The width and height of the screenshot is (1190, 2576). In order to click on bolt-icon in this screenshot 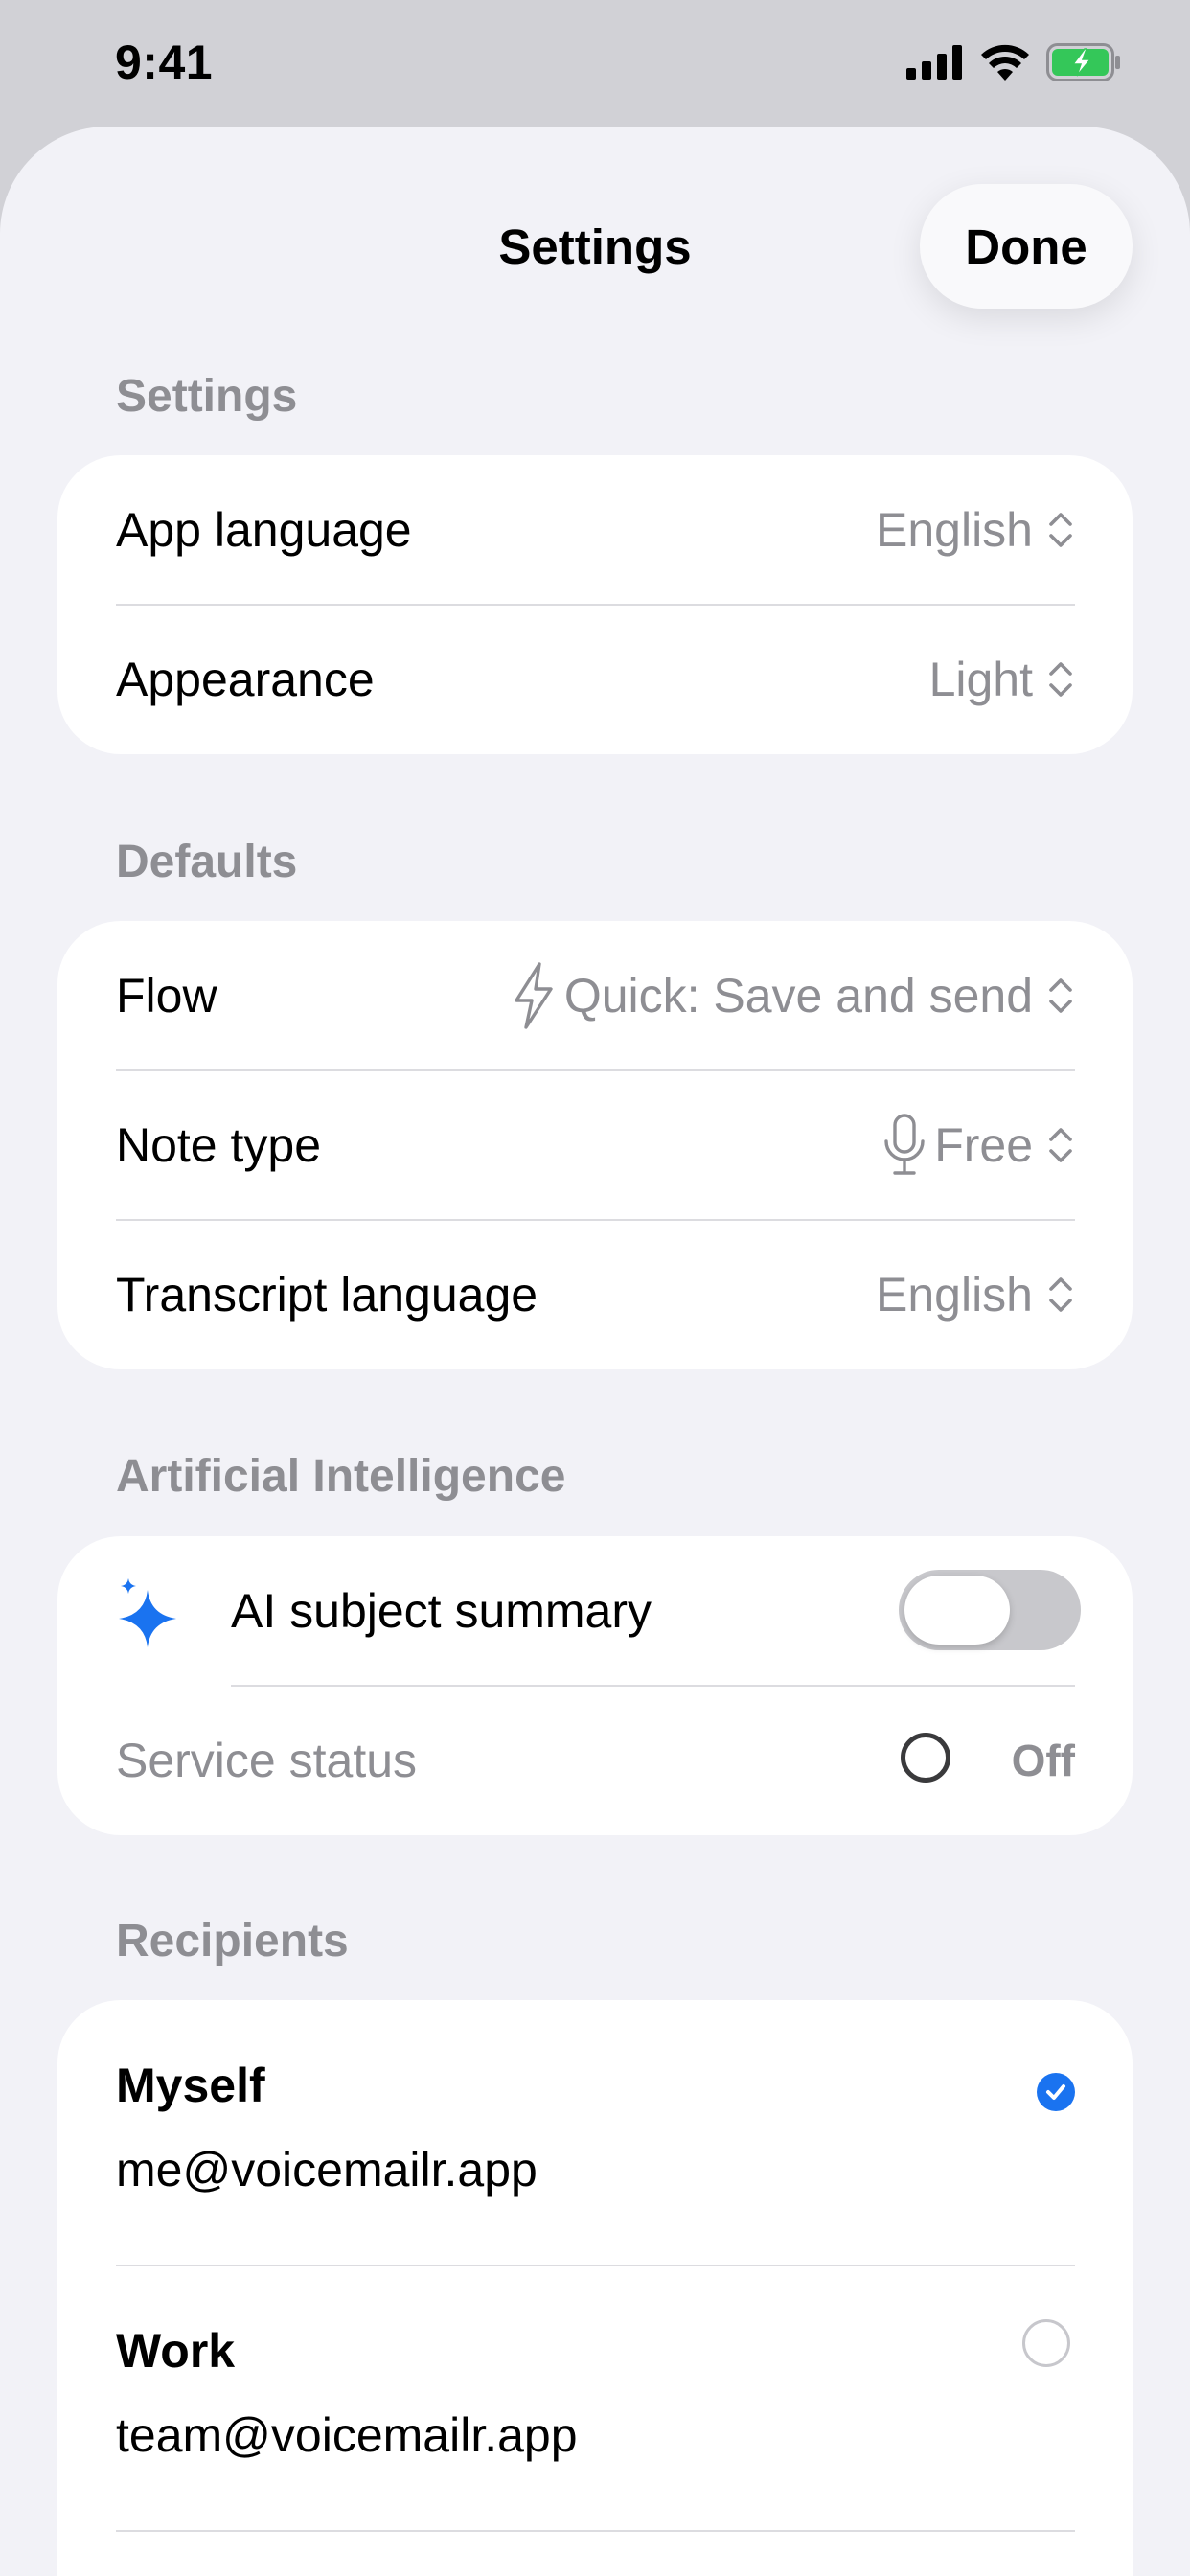, I will do `click(534, 996)`.